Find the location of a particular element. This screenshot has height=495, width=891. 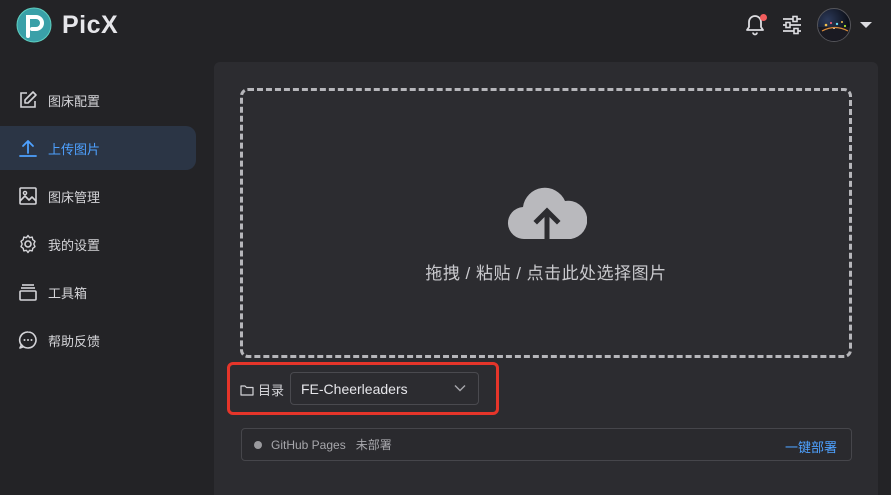

directory-select-value: FE-Cheerleaders is located at coordinates (354, 388).